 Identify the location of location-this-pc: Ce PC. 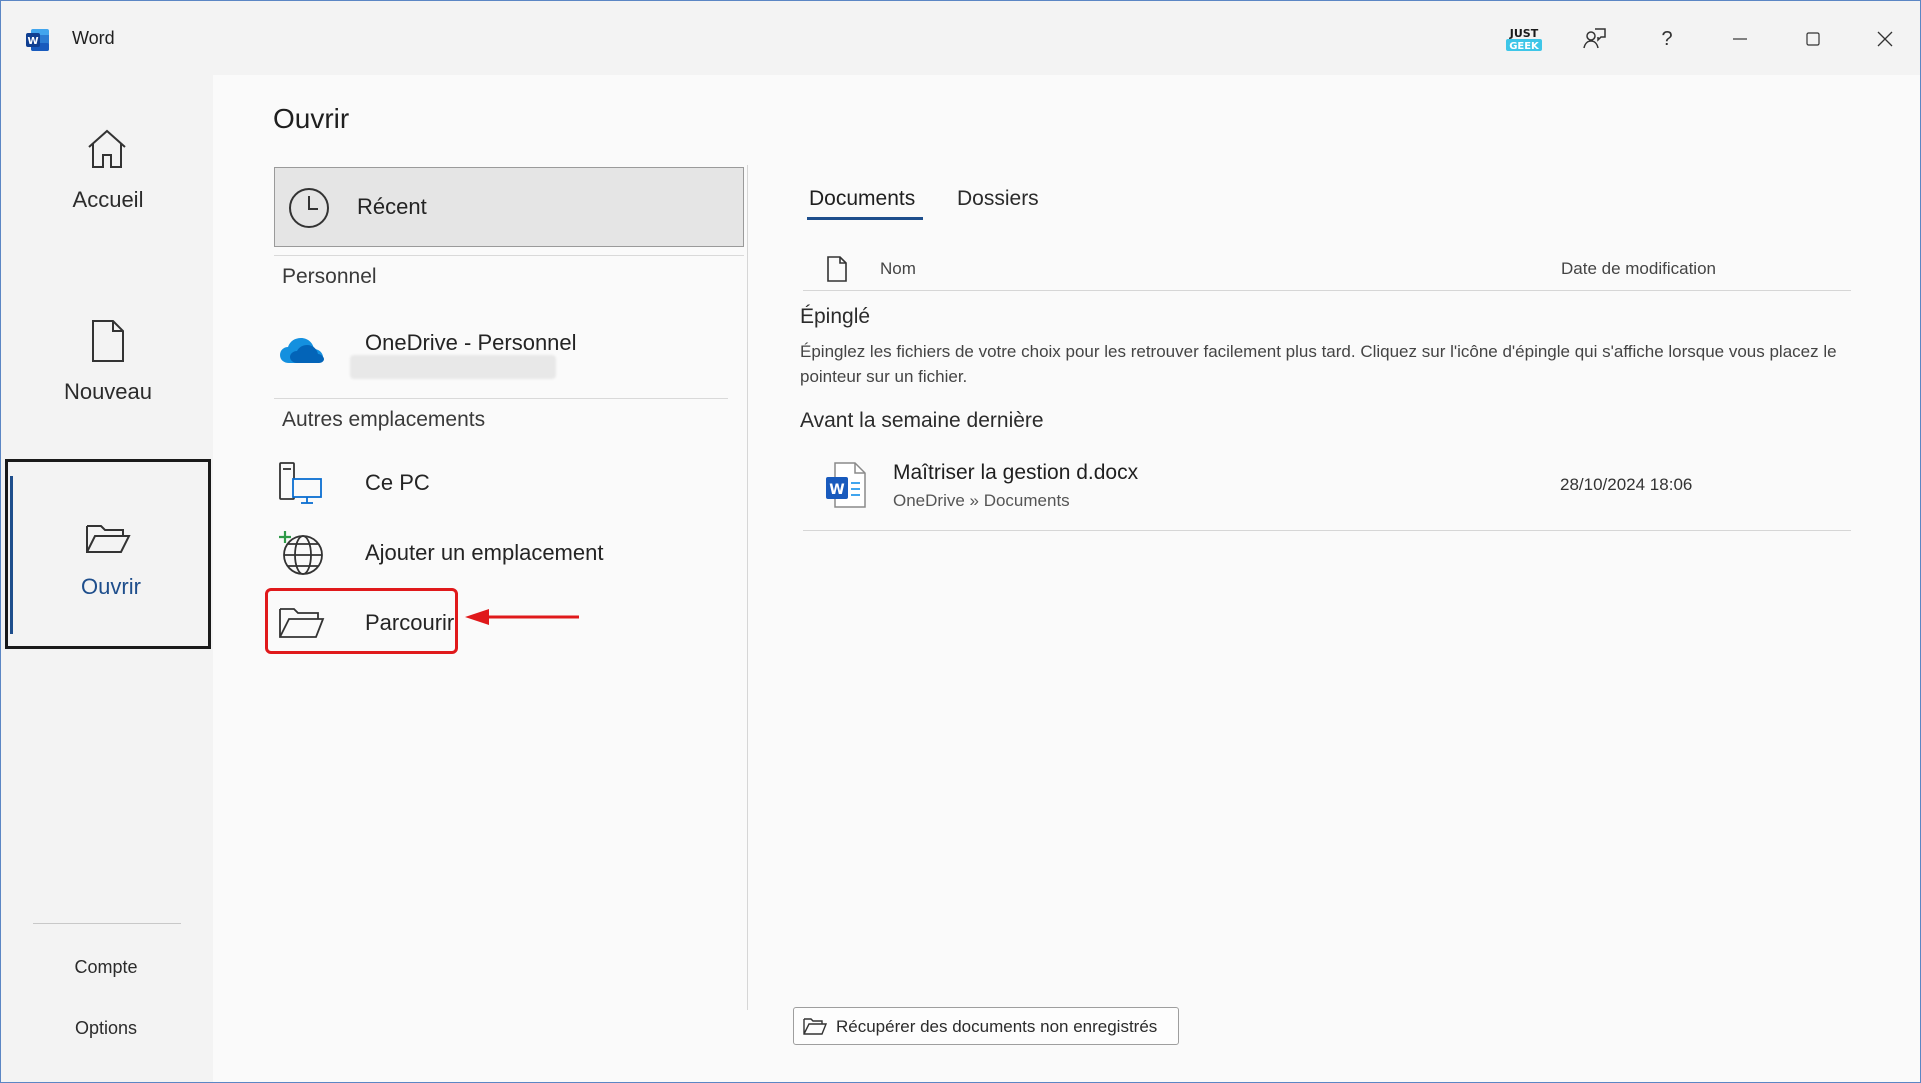
(497, 483).